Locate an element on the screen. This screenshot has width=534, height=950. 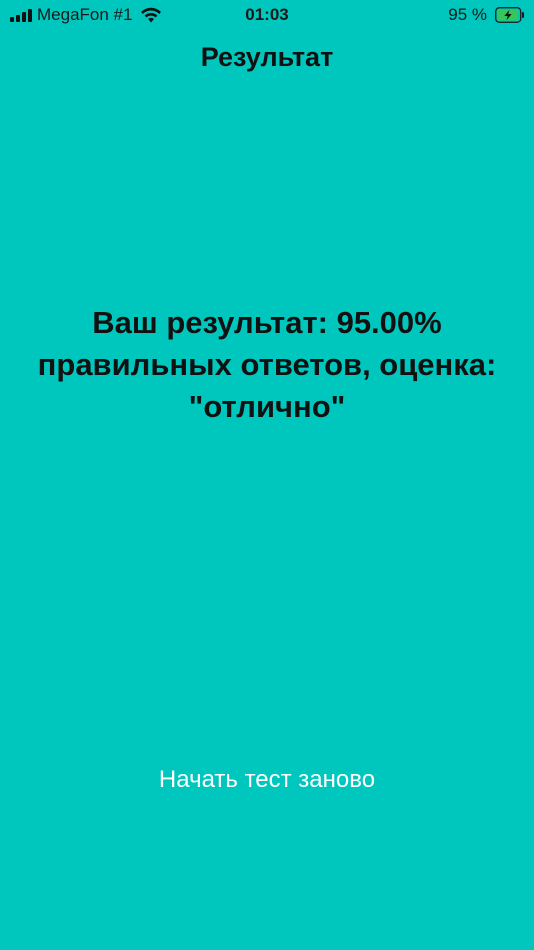
battery-charging-icon is located at coordinates (509, 15).